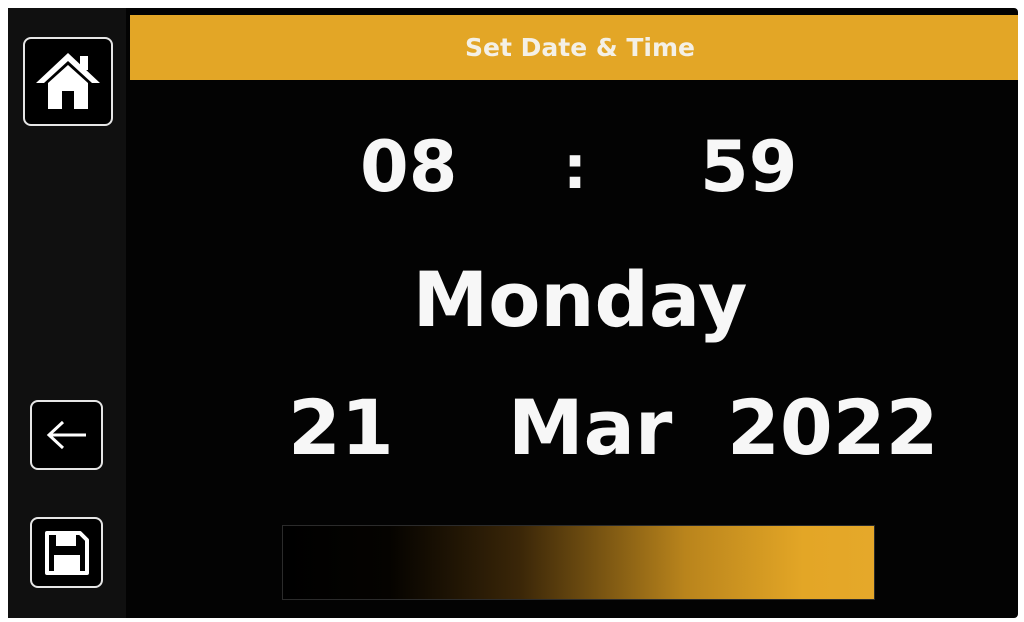  Describe the element at coordinates (341, 428) in the screenshot. I see `day-value: 21` at that location.